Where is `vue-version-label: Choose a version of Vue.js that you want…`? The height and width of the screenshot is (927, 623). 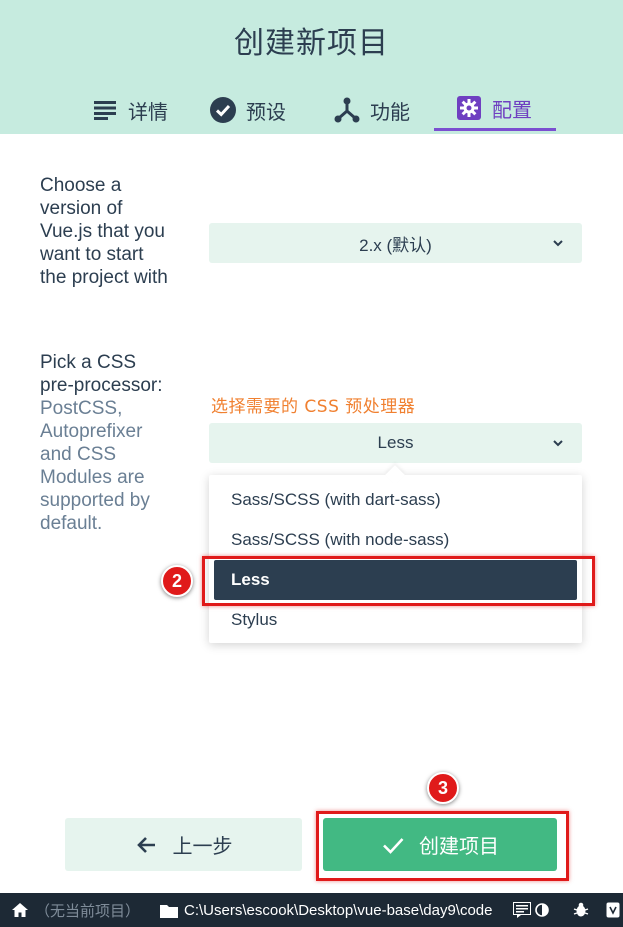
vue-version-label: Choose a version of Vue.js that you want… is located at coordinates (104, 231).